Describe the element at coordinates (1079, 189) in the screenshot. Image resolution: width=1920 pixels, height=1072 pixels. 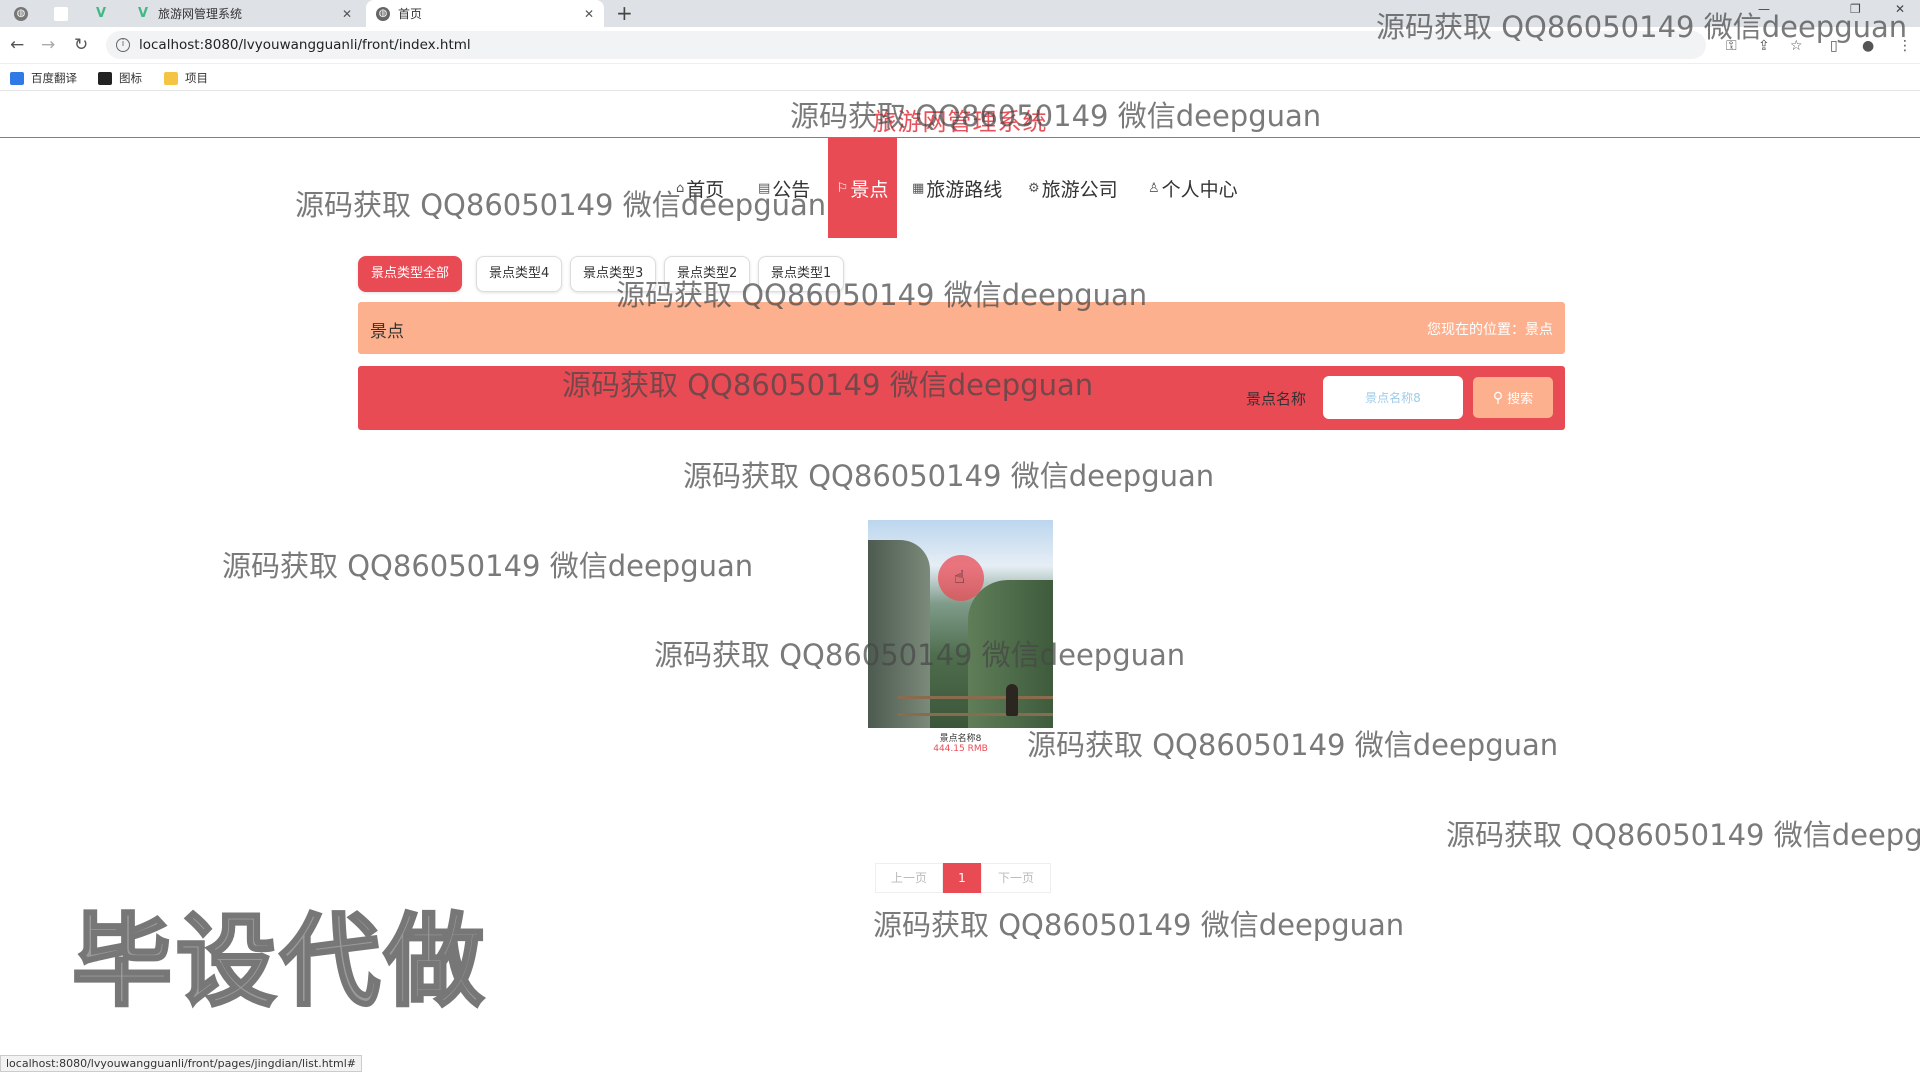
I see `nav-label: 旅游公司` at that location.